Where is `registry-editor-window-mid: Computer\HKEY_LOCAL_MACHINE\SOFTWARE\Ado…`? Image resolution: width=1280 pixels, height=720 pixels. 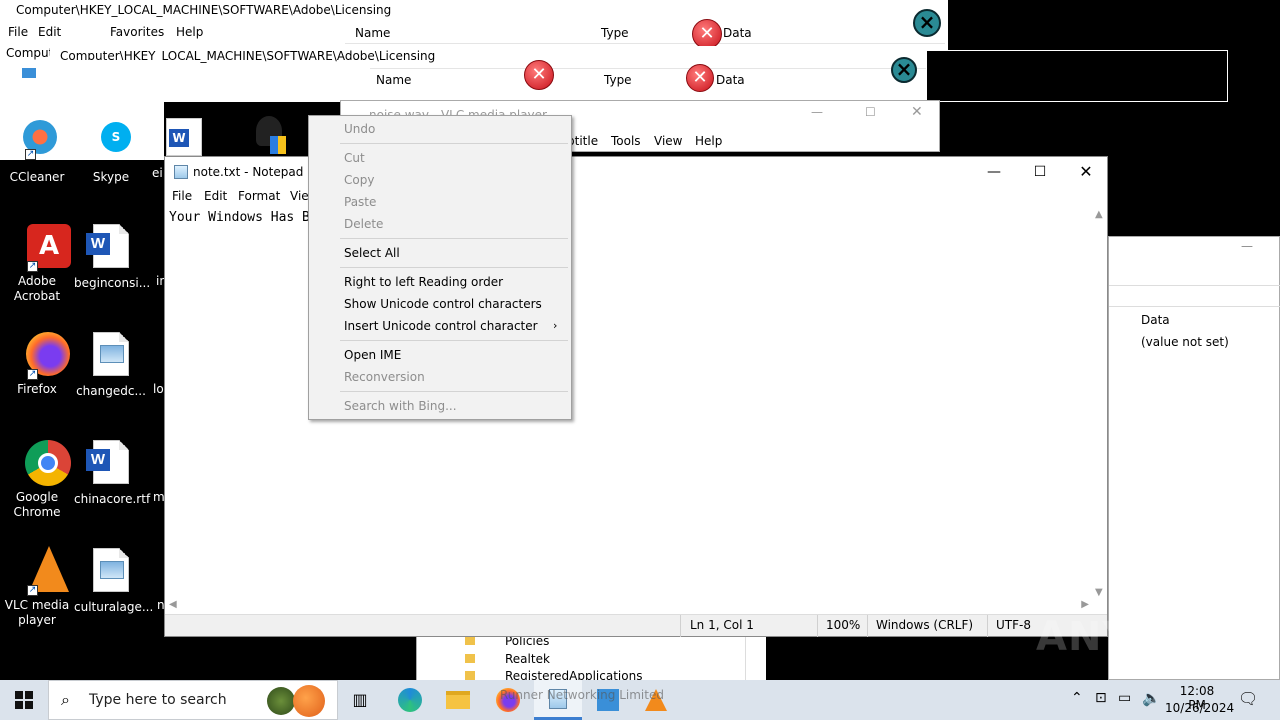
registry-editor-window-mid: Computer\HKEY_LOCAL_MACHINE\SOFTWARE\Ado… is located at coordinates (489, 74).